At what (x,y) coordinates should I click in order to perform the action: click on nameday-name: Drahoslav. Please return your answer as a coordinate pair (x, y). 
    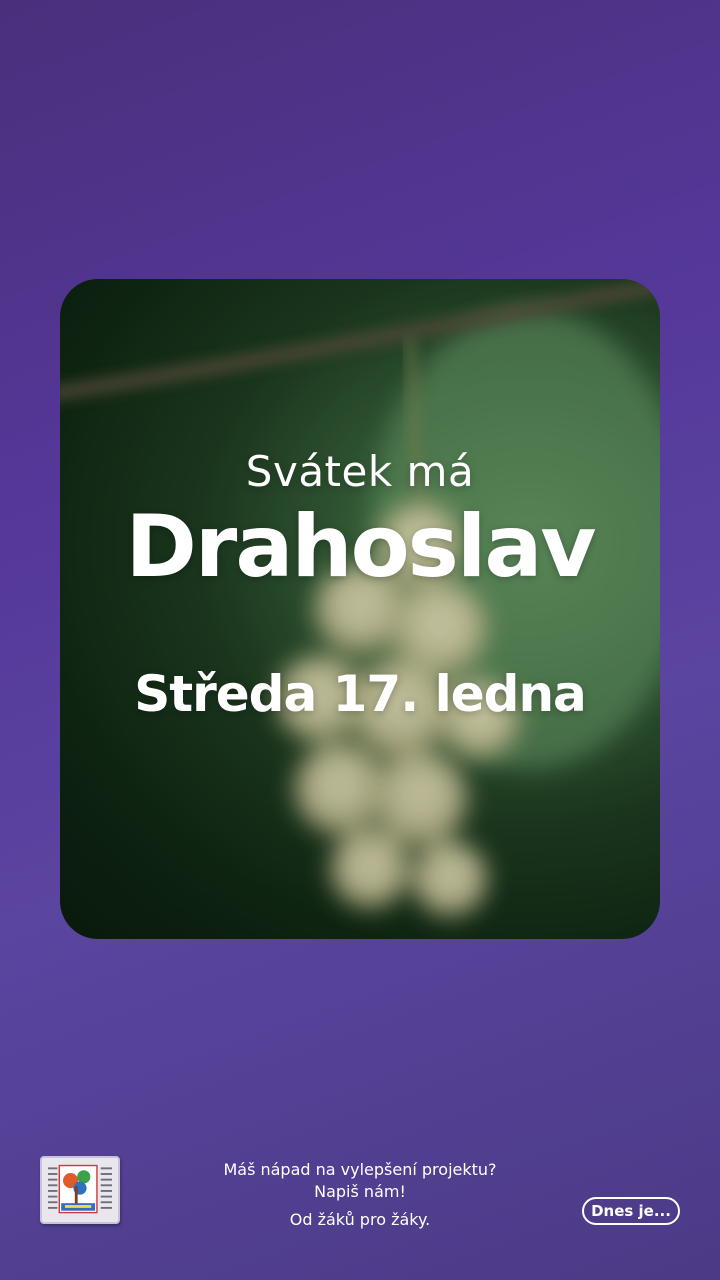
    Looking at the image, I should click on (361, 547).